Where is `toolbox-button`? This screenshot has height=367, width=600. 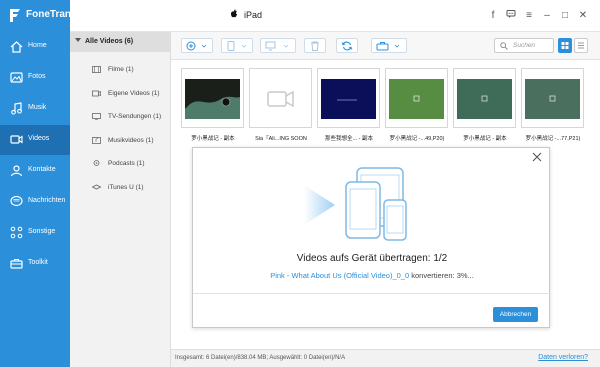 toolbox-button is located at coordinates (389, 45).